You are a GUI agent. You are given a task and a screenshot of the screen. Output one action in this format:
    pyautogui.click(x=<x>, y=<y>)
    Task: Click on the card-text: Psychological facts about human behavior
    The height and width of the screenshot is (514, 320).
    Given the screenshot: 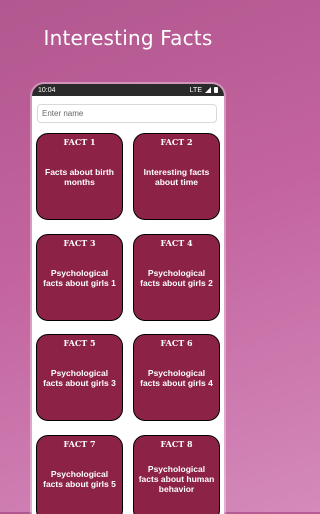 What is the action you would take?
    pyautogui.click(x=176, y=478)
    